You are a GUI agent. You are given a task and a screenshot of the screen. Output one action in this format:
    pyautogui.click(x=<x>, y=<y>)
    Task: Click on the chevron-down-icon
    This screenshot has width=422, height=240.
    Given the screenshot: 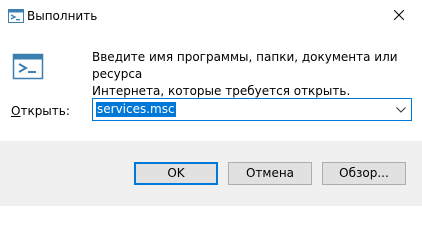 What is the action you would take?
    pyautogui.click(x=401, y=109)
    